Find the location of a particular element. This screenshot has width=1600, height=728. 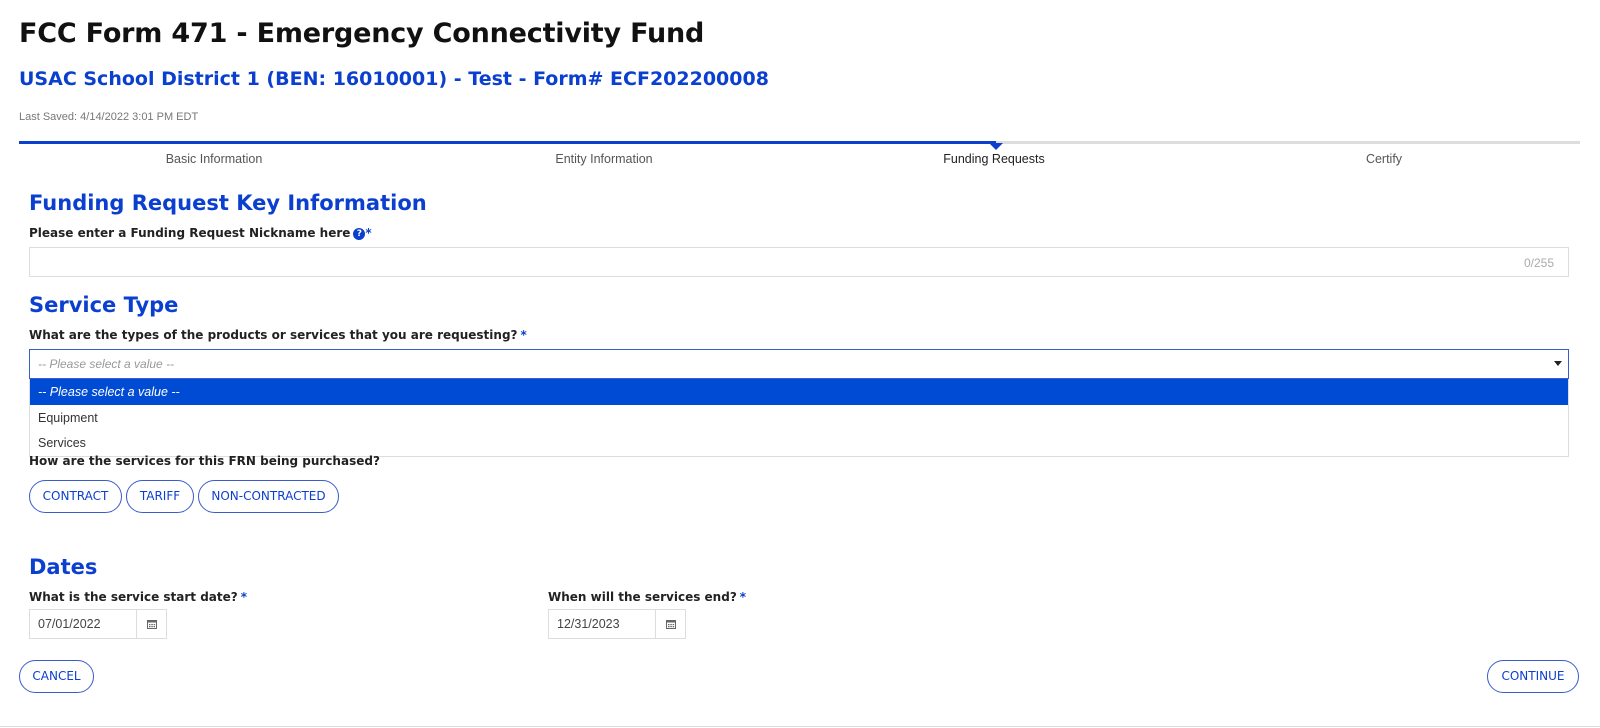

end-date-value: 12/31/2023 is located at coordinates (588, 624).